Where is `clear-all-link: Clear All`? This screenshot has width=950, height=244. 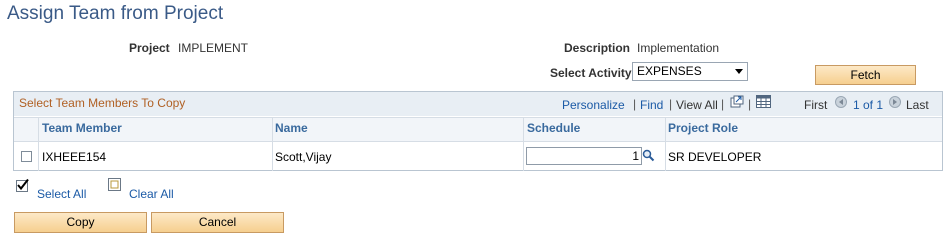 clear-all-link: Clear All is located at coordinates (151, 194).